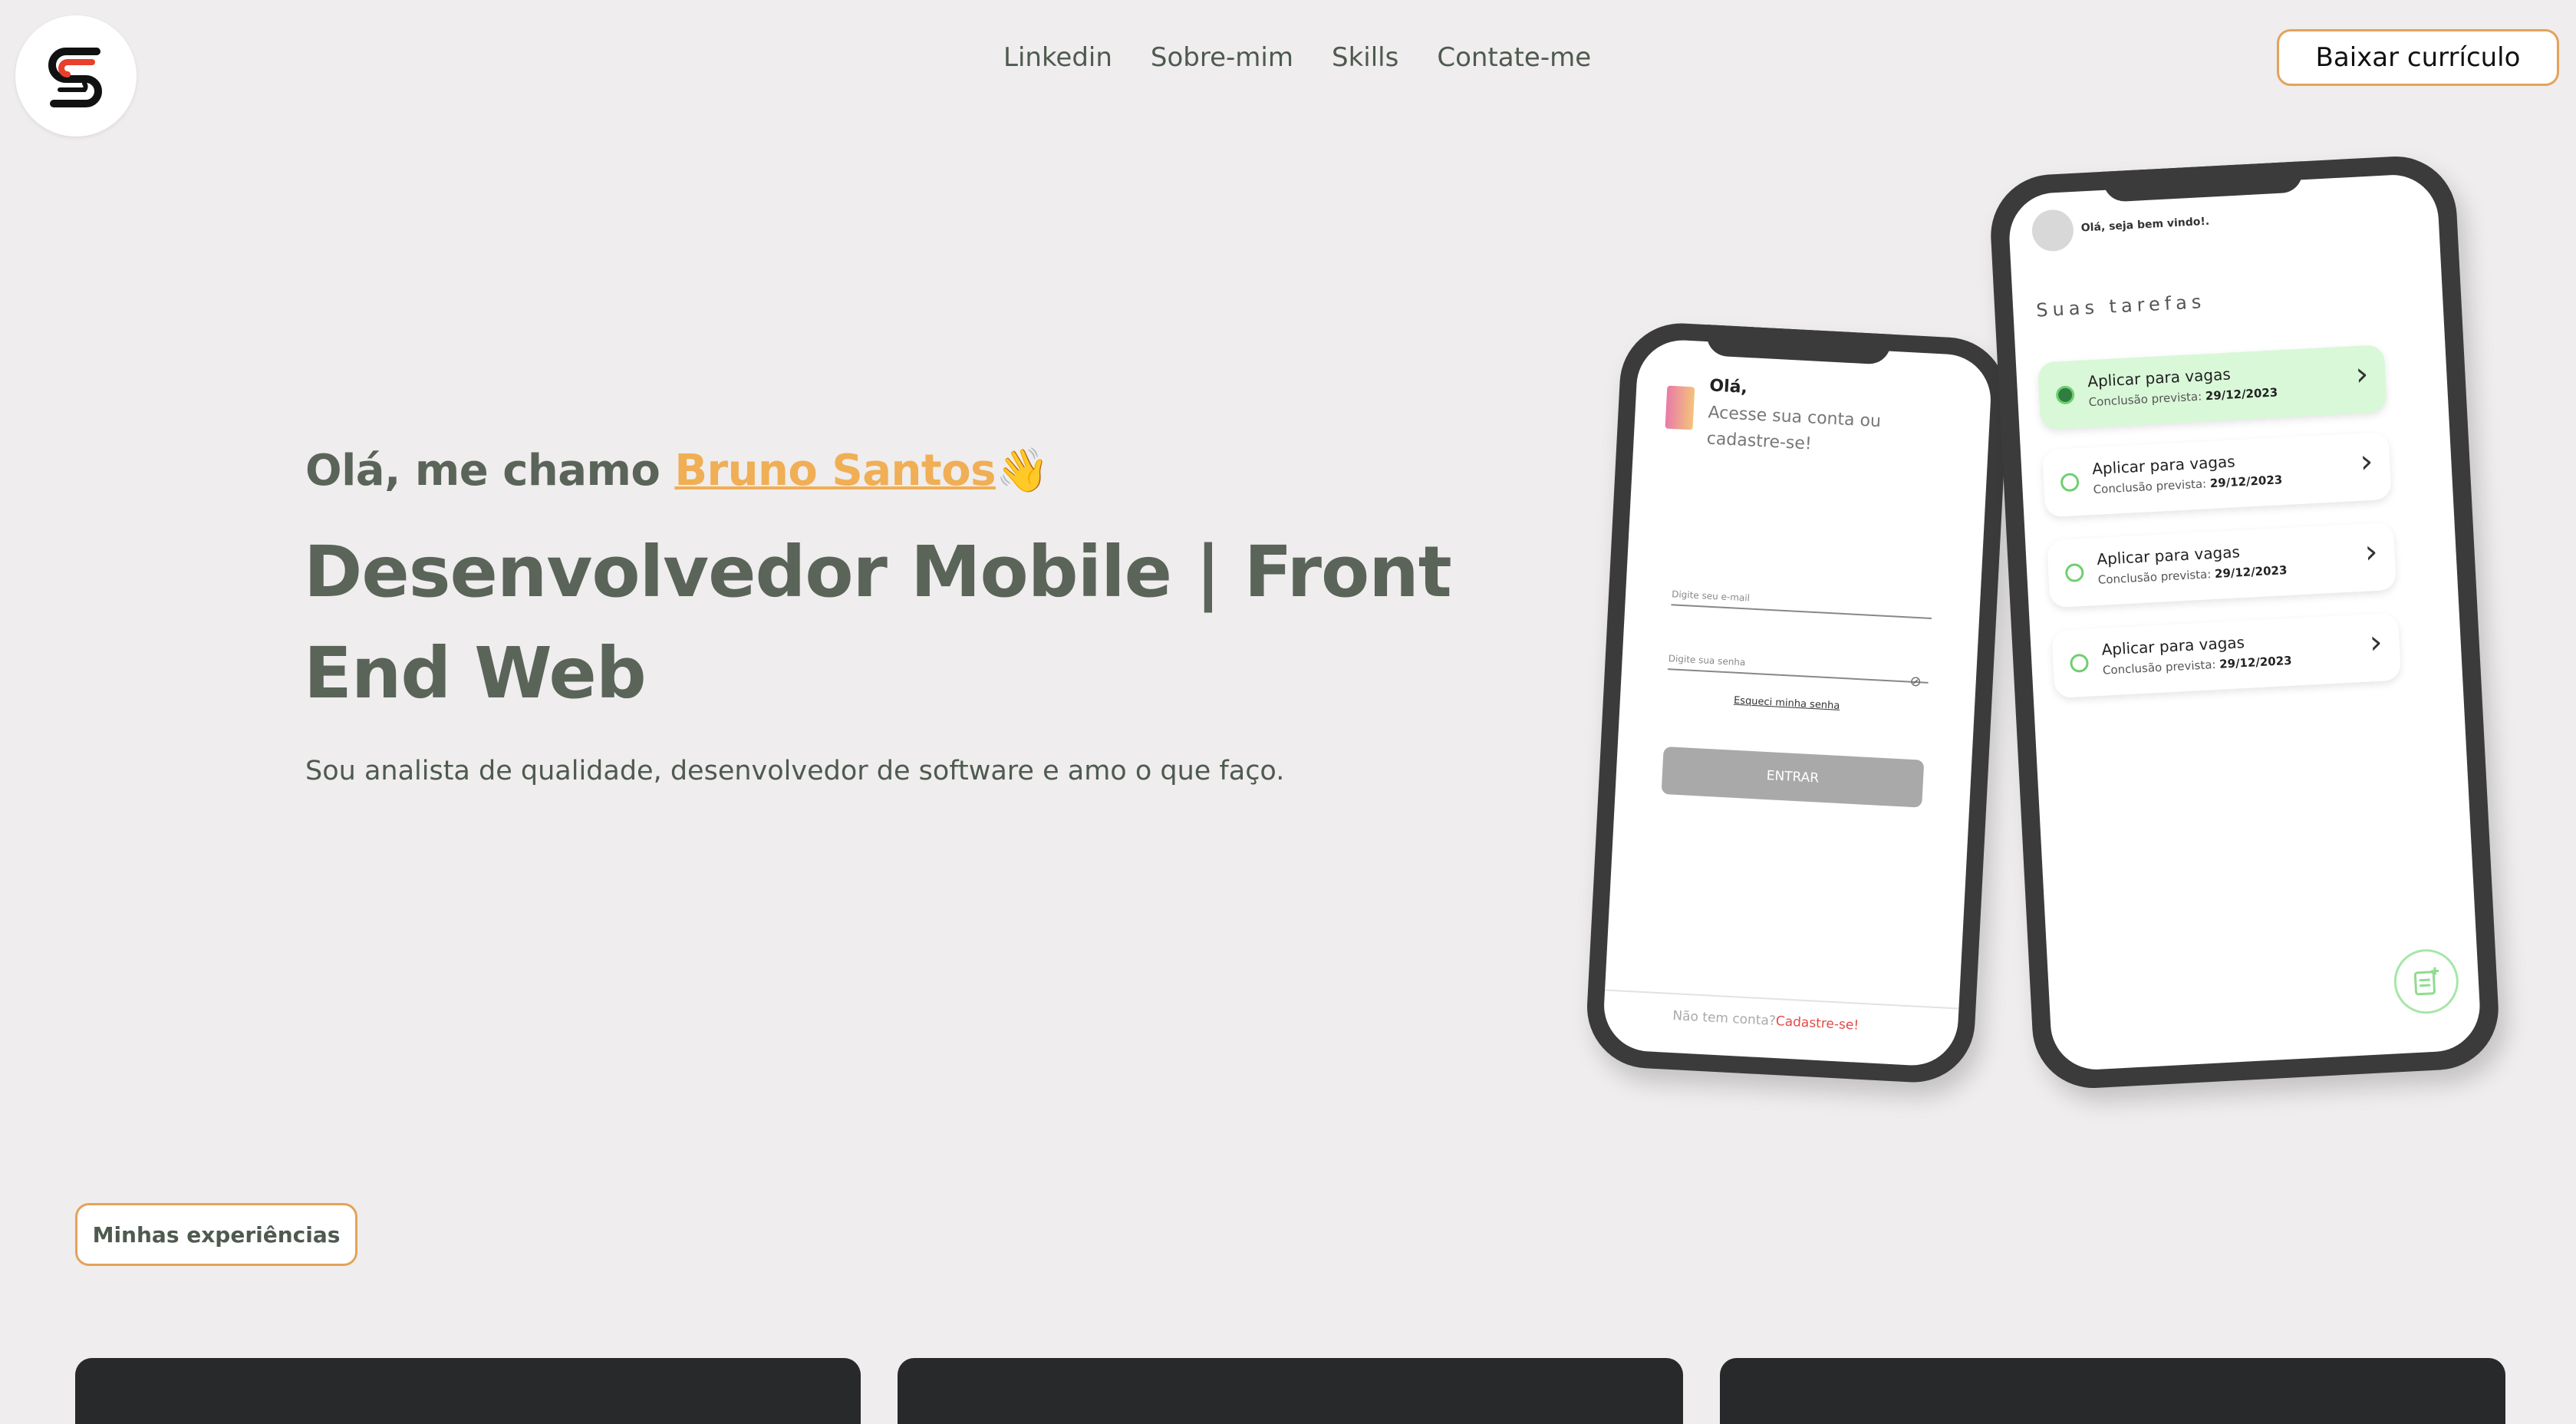  What do you see at coordinates (1786, 703) in the screenshot?
I see `forgot-password-link: Esqueci minha senha` at bounding box center [1786, 703].